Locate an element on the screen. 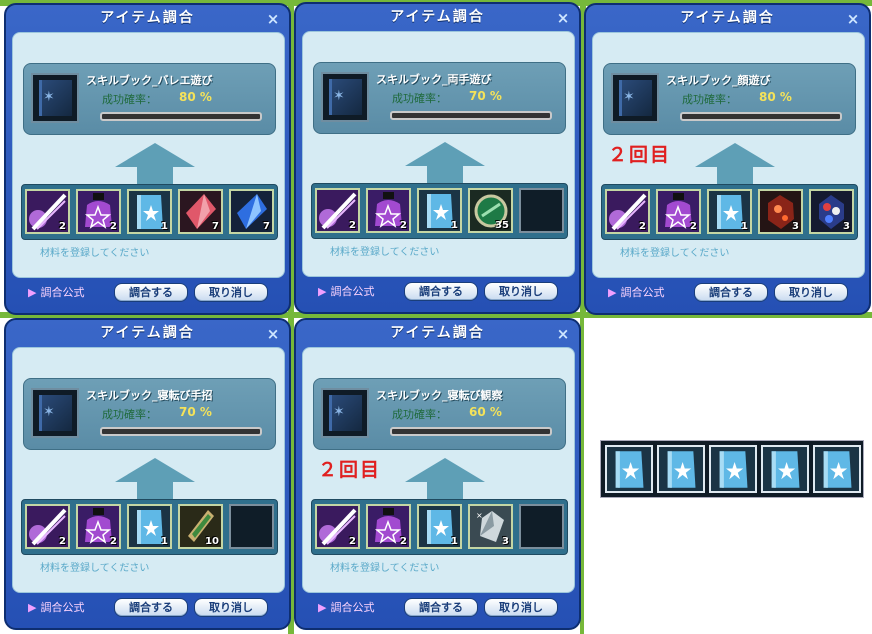 This screenshot has height=634, width=872. recipe-panel: ✶ スキルブック_寝転び手招 成功確率： 70 % is located at coordinates (149, 414).